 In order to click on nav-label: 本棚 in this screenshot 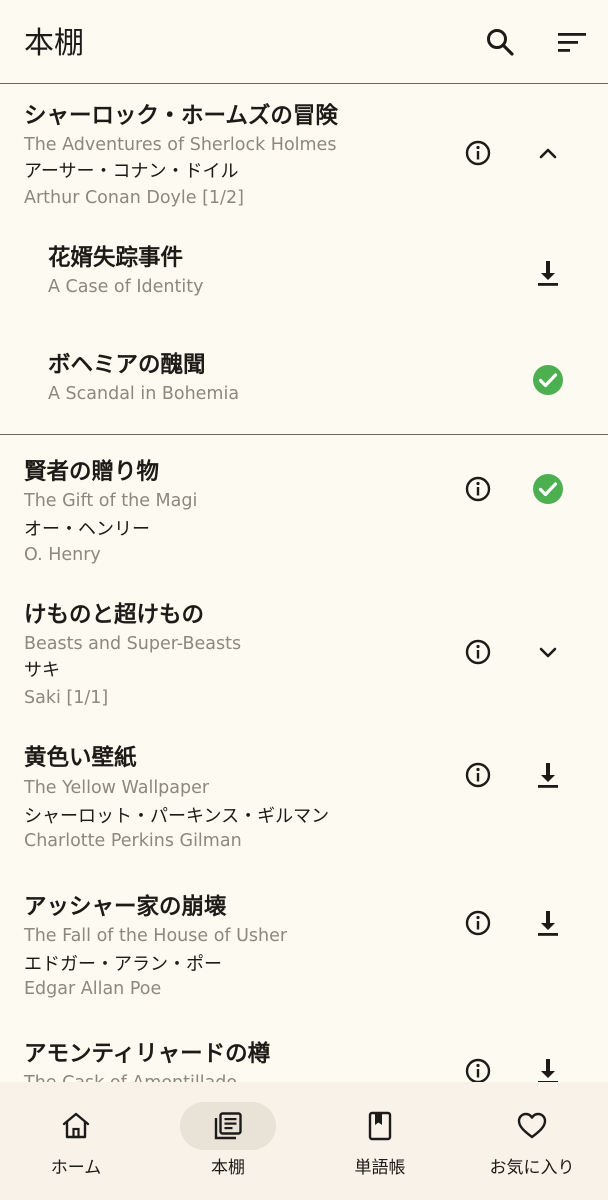, I will do `click(228, 1168)`.